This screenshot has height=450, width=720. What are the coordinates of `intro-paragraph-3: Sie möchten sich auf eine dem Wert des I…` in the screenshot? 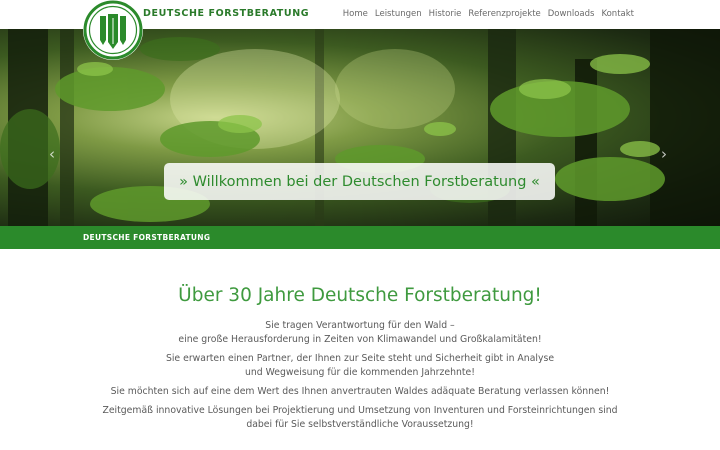 It's located at (360, 392).